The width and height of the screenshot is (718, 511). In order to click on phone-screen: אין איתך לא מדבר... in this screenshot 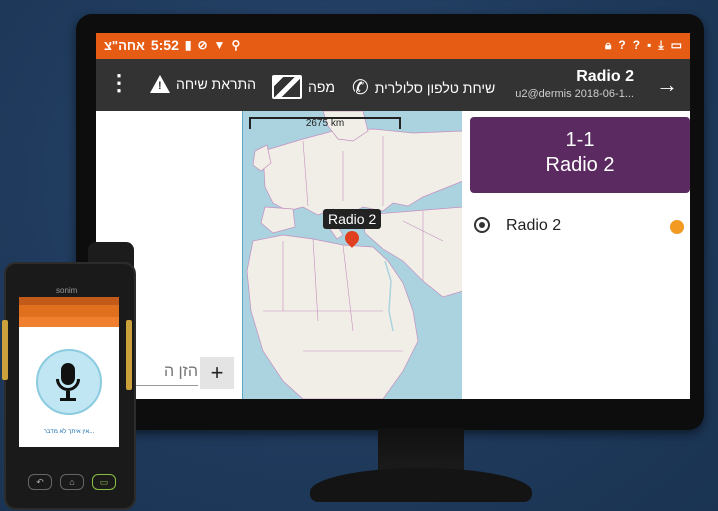, I will do `click(69, 372)`.